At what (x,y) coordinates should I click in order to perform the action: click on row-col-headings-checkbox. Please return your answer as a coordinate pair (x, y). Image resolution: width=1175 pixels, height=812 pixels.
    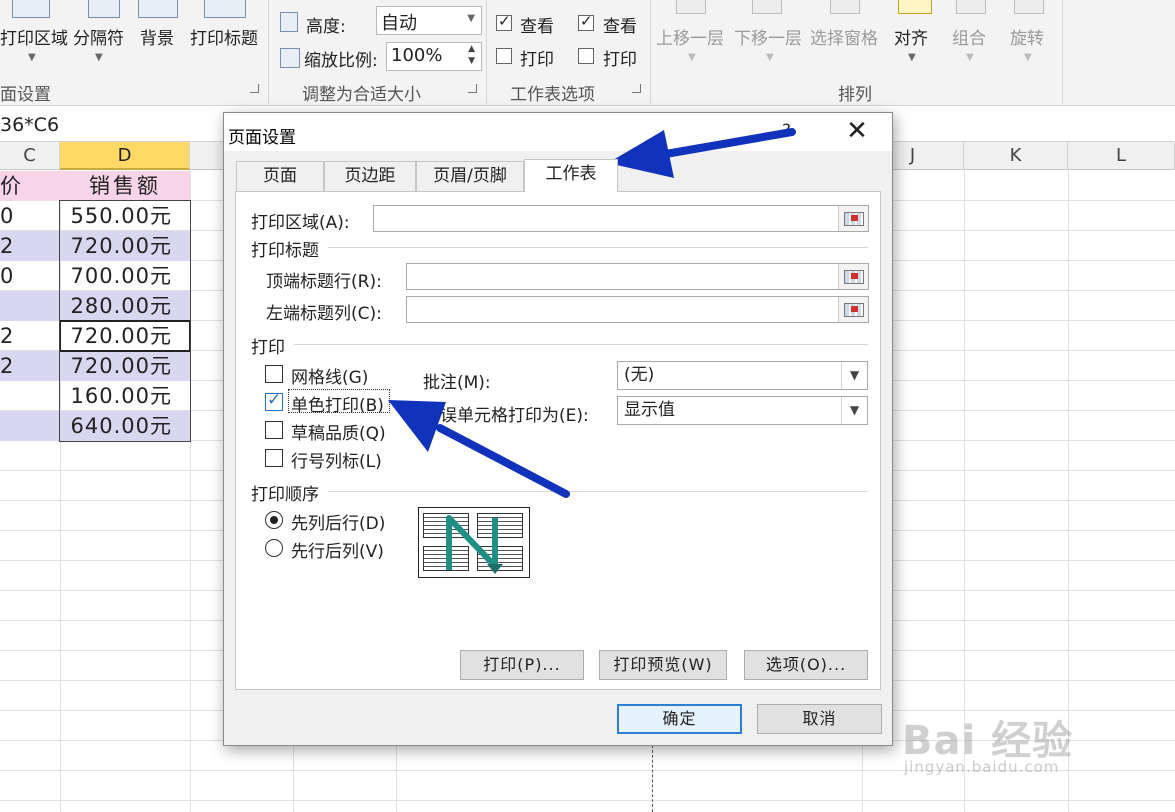
    Looking at the image, I should click on (274, 458).